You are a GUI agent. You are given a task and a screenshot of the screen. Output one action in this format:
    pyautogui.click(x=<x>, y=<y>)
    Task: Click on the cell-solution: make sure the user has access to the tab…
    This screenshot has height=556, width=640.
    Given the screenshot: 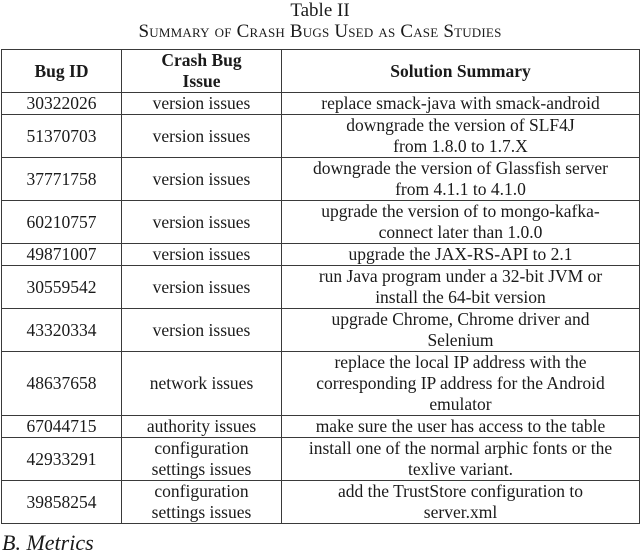 What is the action you would take?
    pyautogui.click(x=460, y=426)
    